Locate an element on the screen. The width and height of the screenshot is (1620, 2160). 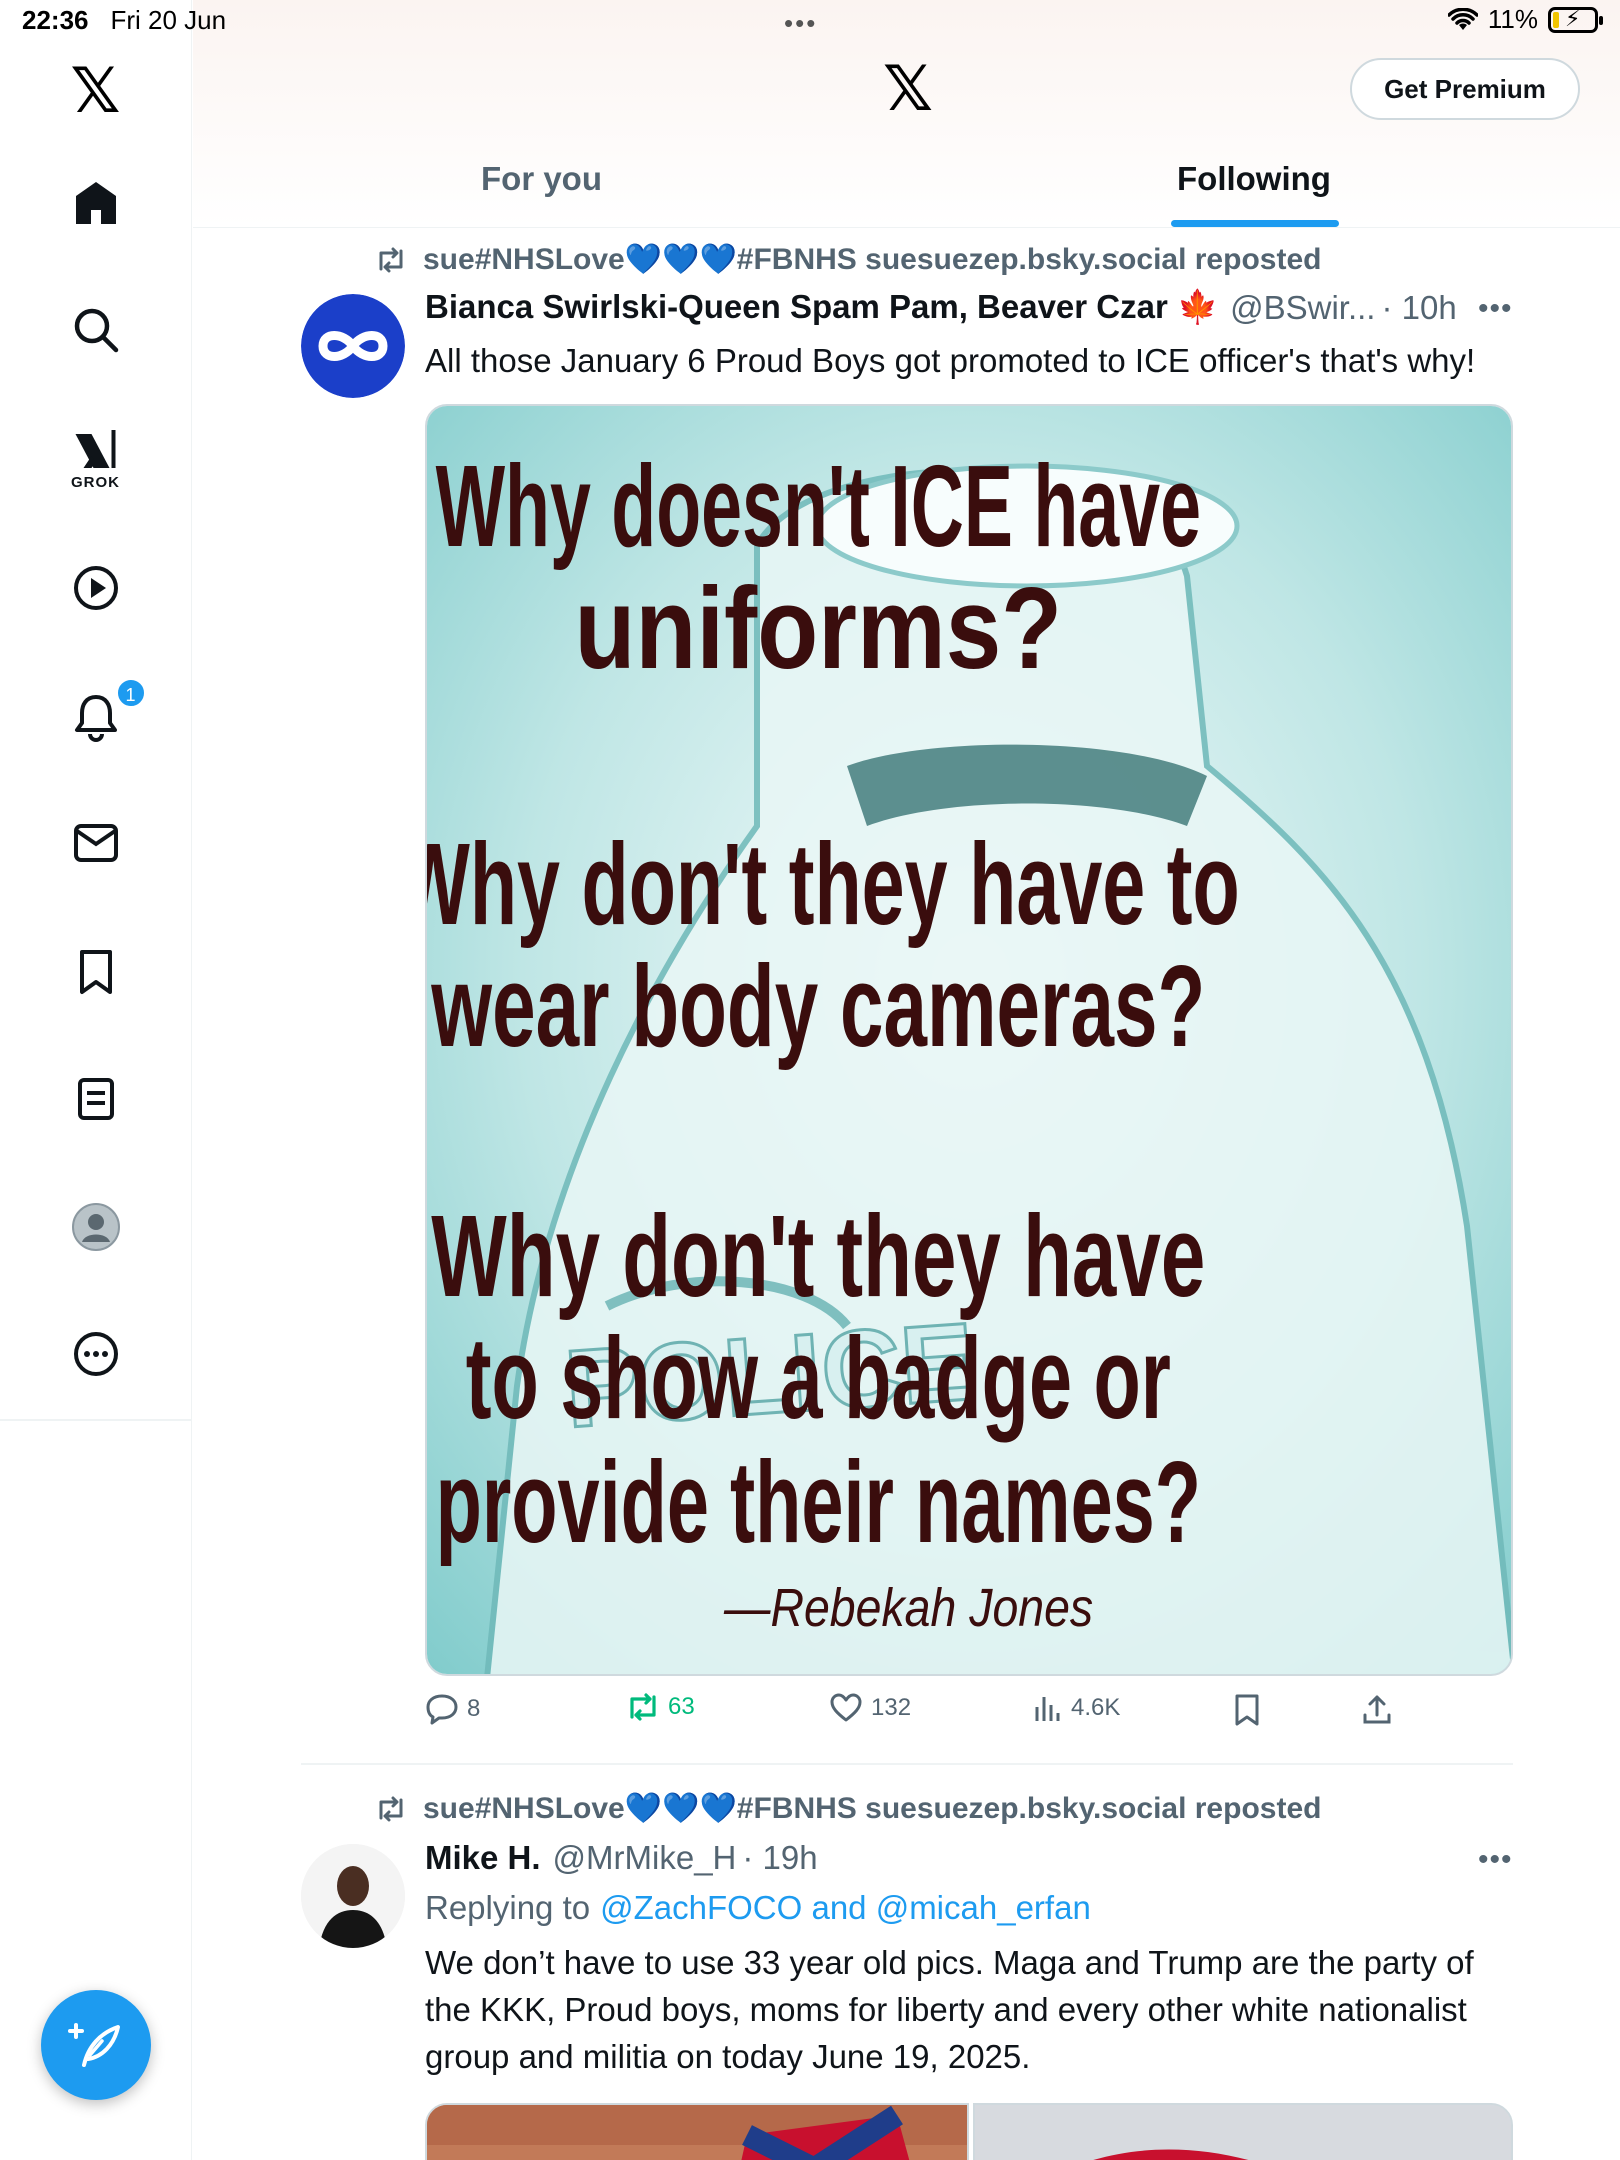
sidebar-item-videos is located at coordinates (96, 588).